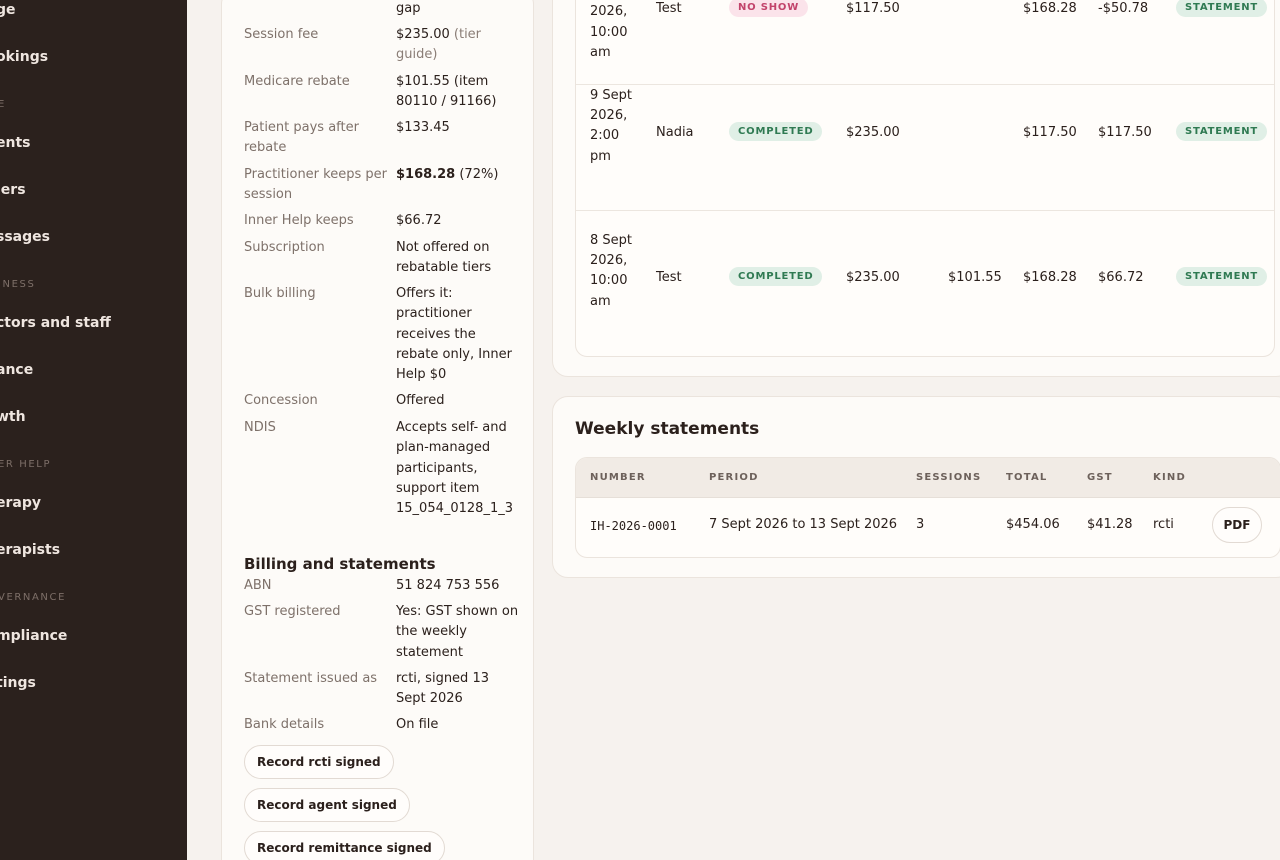 The height and width of the screenshot is (860, 1280). What do you see at coordinates (1163, 524) in the screenshot?
I see `statement-kind: rcti` at bounding box center [1163, 524].